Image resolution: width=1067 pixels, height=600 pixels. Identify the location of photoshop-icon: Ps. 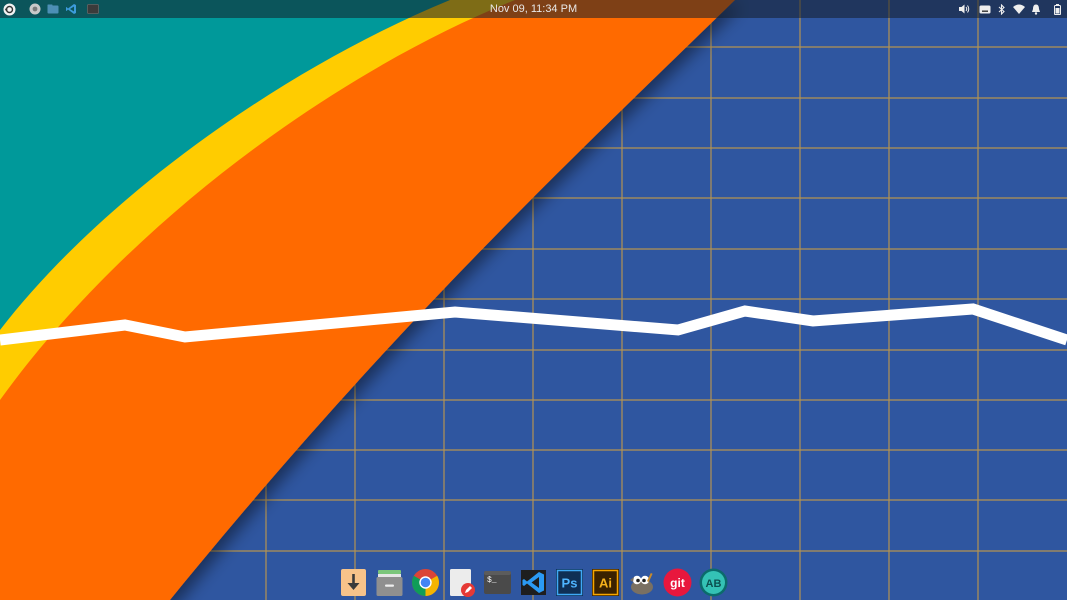
(569, 582).